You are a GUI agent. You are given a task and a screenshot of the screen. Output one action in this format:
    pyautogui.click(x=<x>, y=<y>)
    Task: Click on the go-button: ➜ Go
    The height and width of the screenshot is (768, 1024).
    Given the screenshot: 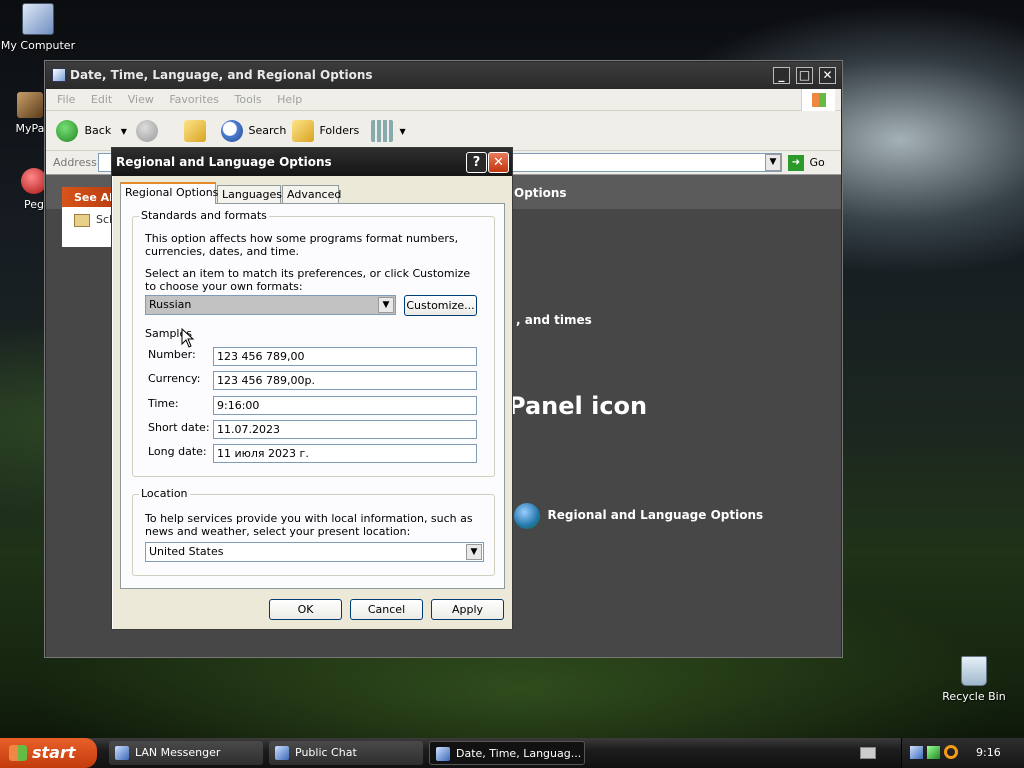 What is the action you would take?
    pyautogui.click(x=810, y=162)
    